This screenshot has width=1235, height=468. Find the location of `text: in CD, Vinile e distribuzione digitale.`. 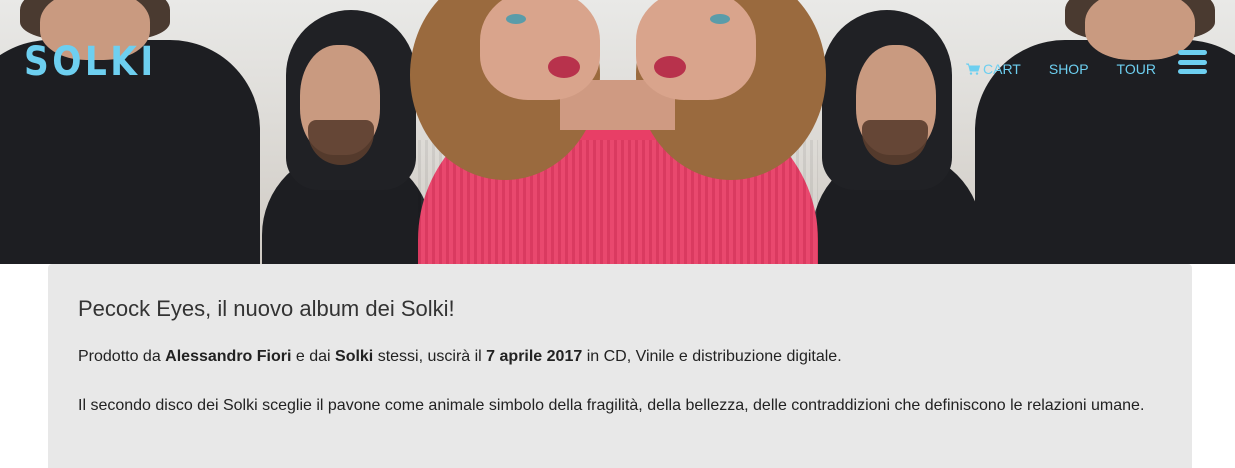

text: in CD, Vinile e distribuzione digitale. is located at coordinates (712, 357).